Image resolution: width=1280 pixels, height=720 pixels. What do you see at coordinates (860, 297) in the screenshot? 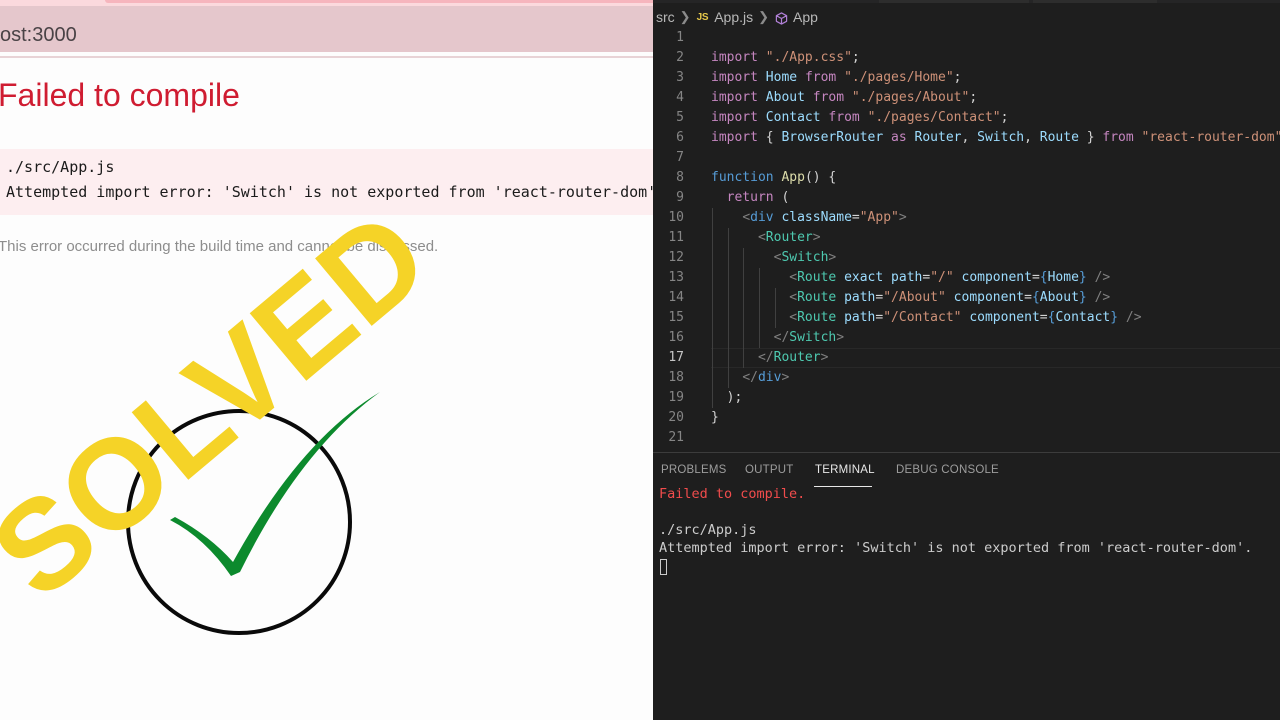
I see `code-token: path` at bounding box center [860, 297].